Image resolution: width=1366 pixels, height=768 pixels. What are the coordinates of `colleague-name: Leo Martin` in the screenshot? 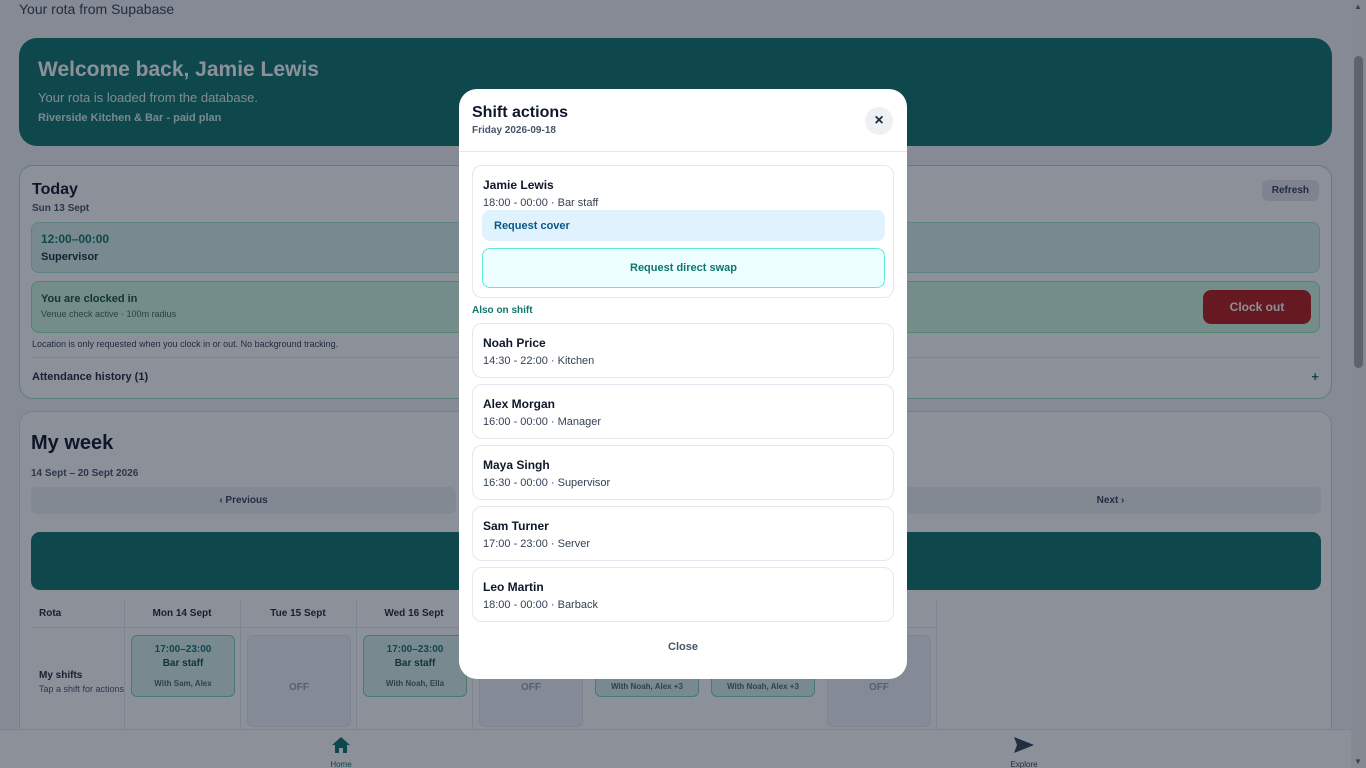 It's located at (513, 587).